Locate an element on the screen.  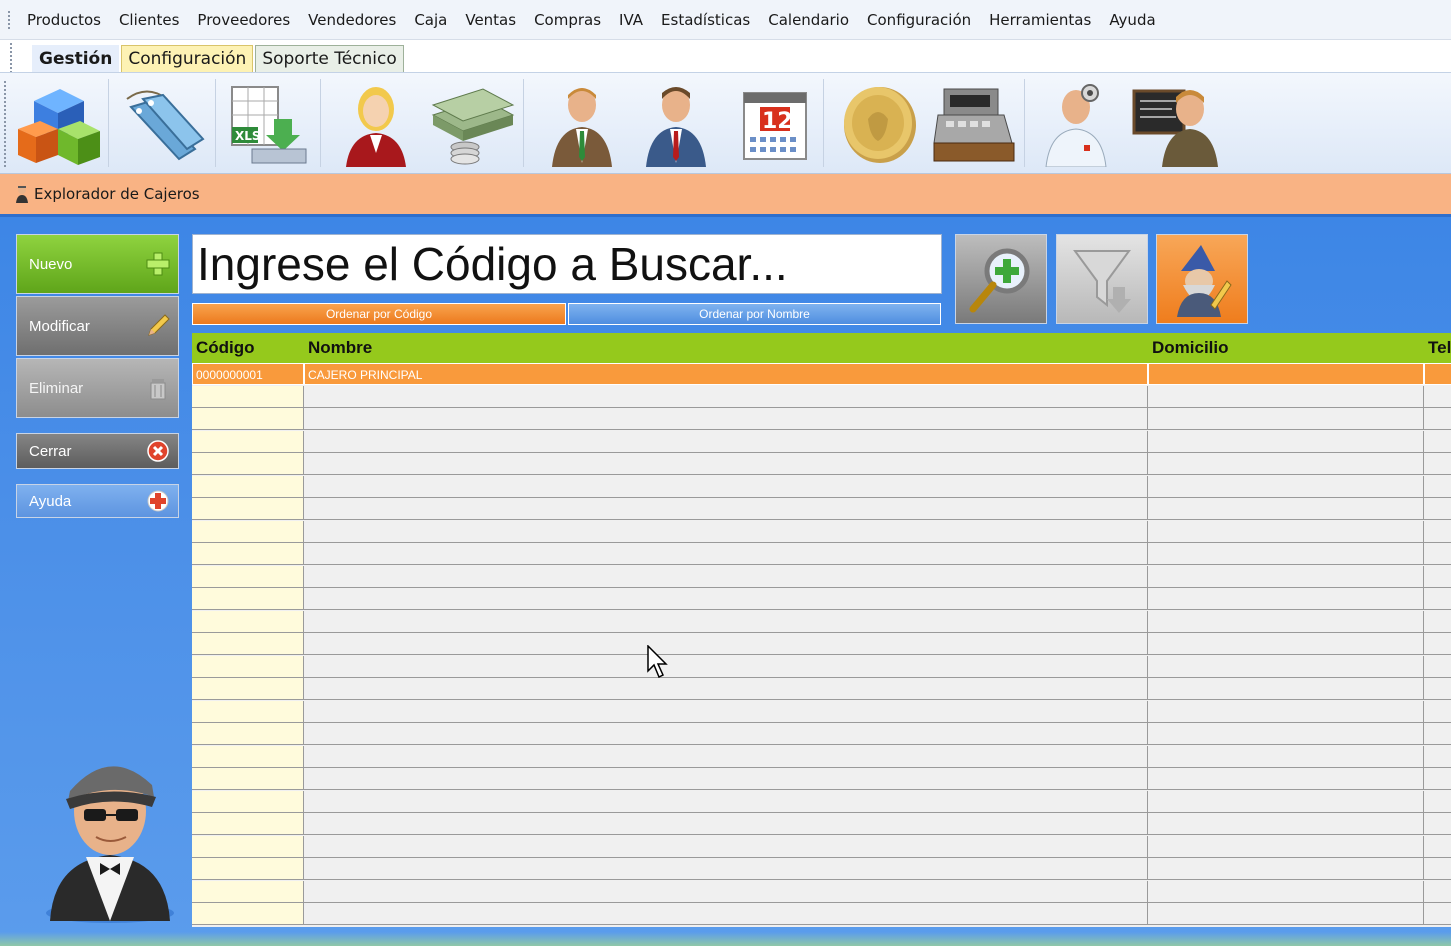
ribbon-clientes-button is located at coordinates (582, 123).